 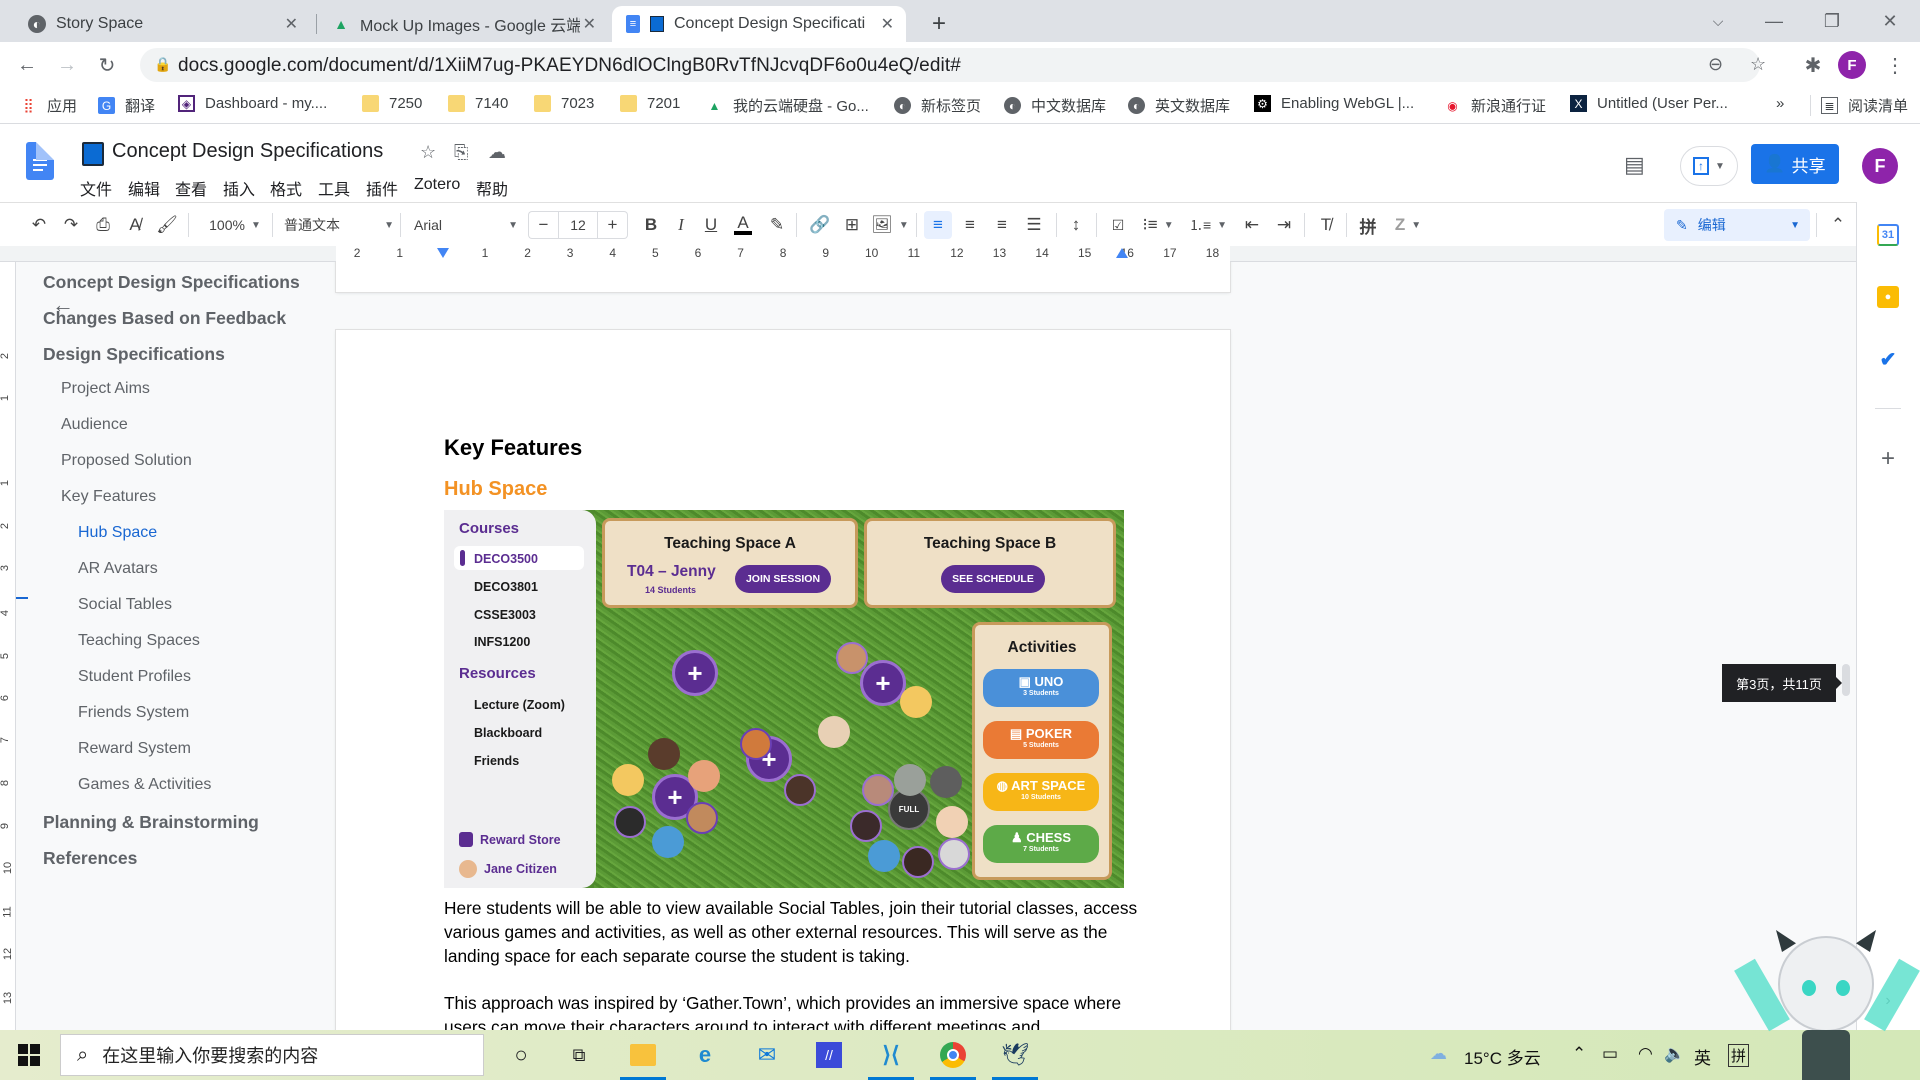 I want to click on back-button: ←, so click(x=27, y=65).